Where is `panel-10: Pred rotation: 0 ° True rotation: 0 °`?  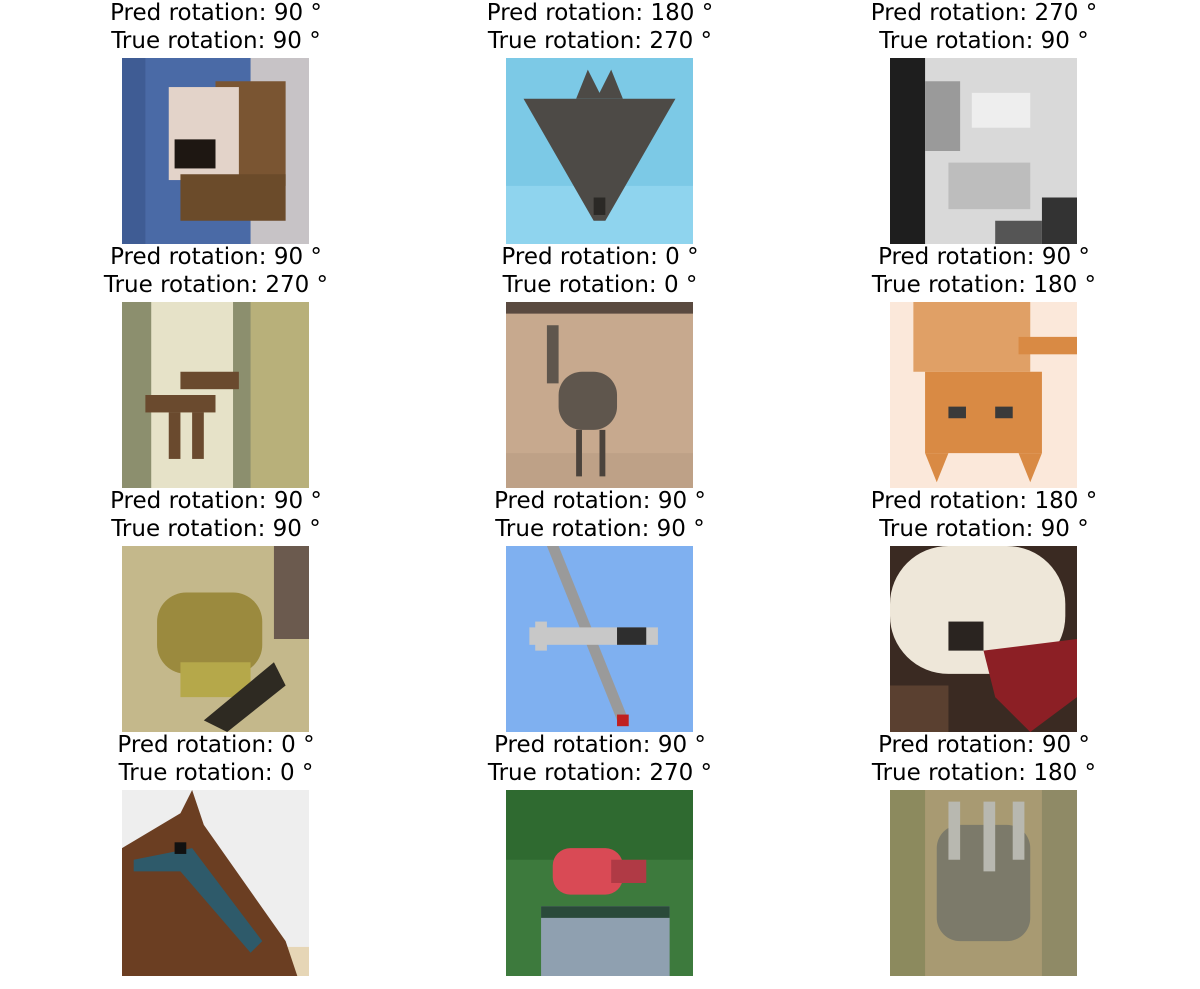
panel-10: Pred rotation: 0 ° True rotation: 0 ° is located at coordinates (216, 854).